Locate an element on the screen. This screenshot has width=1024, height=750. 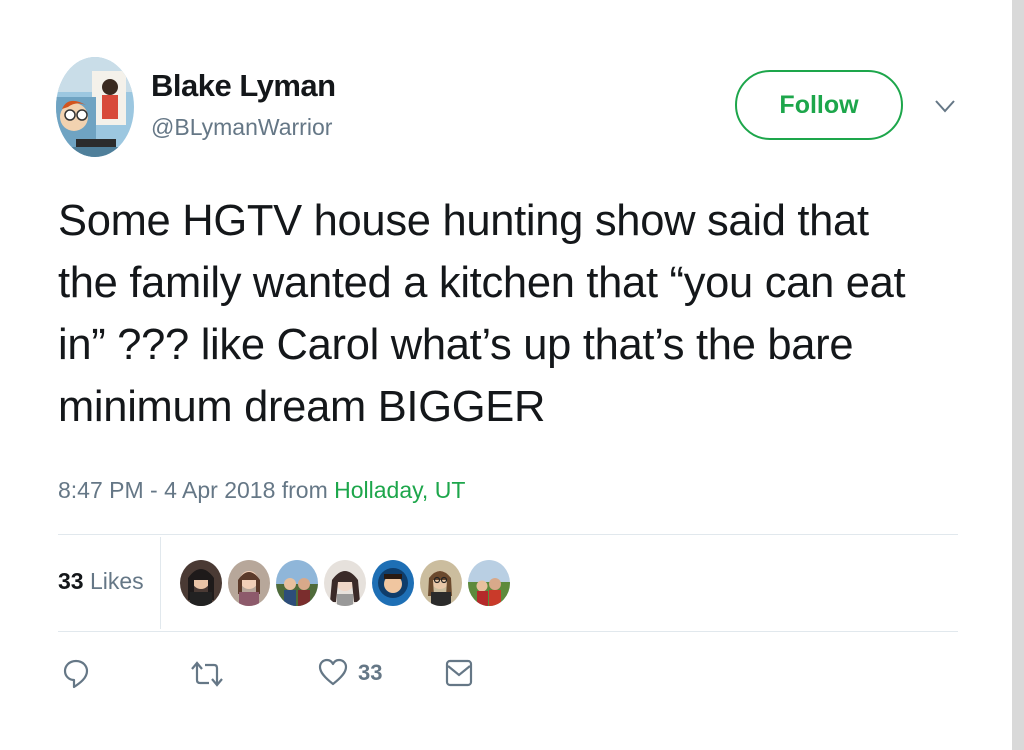
retweet-icon is located at coordinates (207, 674).